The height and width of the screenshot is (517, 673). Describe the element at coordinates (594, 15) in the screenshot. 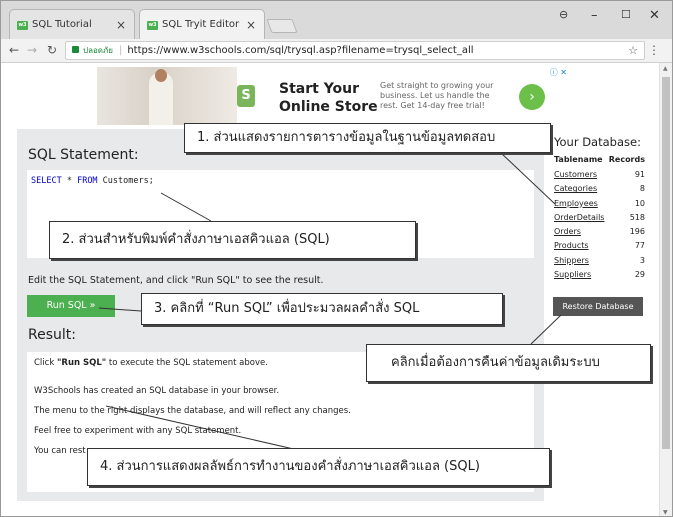

I see `minimize-icon: –` at that location.